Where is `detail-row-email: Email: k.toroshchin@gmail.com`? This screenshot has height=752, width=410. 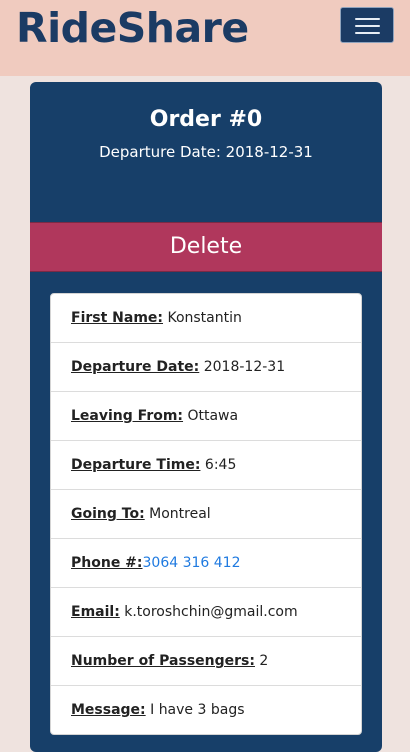 detail-row-email: Email: k.toroshchin@gmail.com is located at coordinates (206, 612).